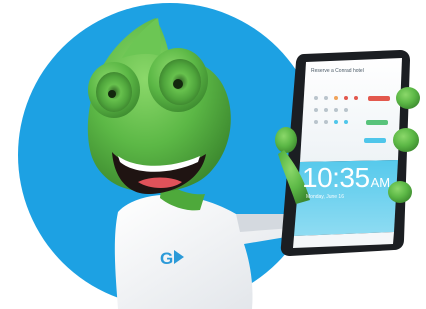  What do you see at coordinates (400, 192) in the screenshot?
I see `finger-bottom` at bounding box center [400, 192].